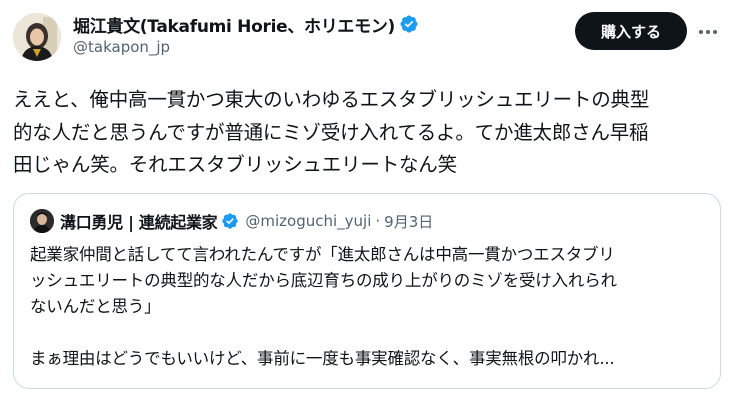 Image resolution: width=732 pixels, height=401 pixels. I want to click on quote-author-avatar-image, so click(42, 221).